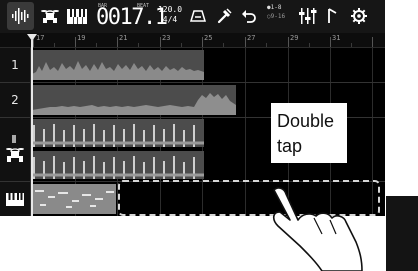  I want to click on audio-track-view-button, so click(20, 16).